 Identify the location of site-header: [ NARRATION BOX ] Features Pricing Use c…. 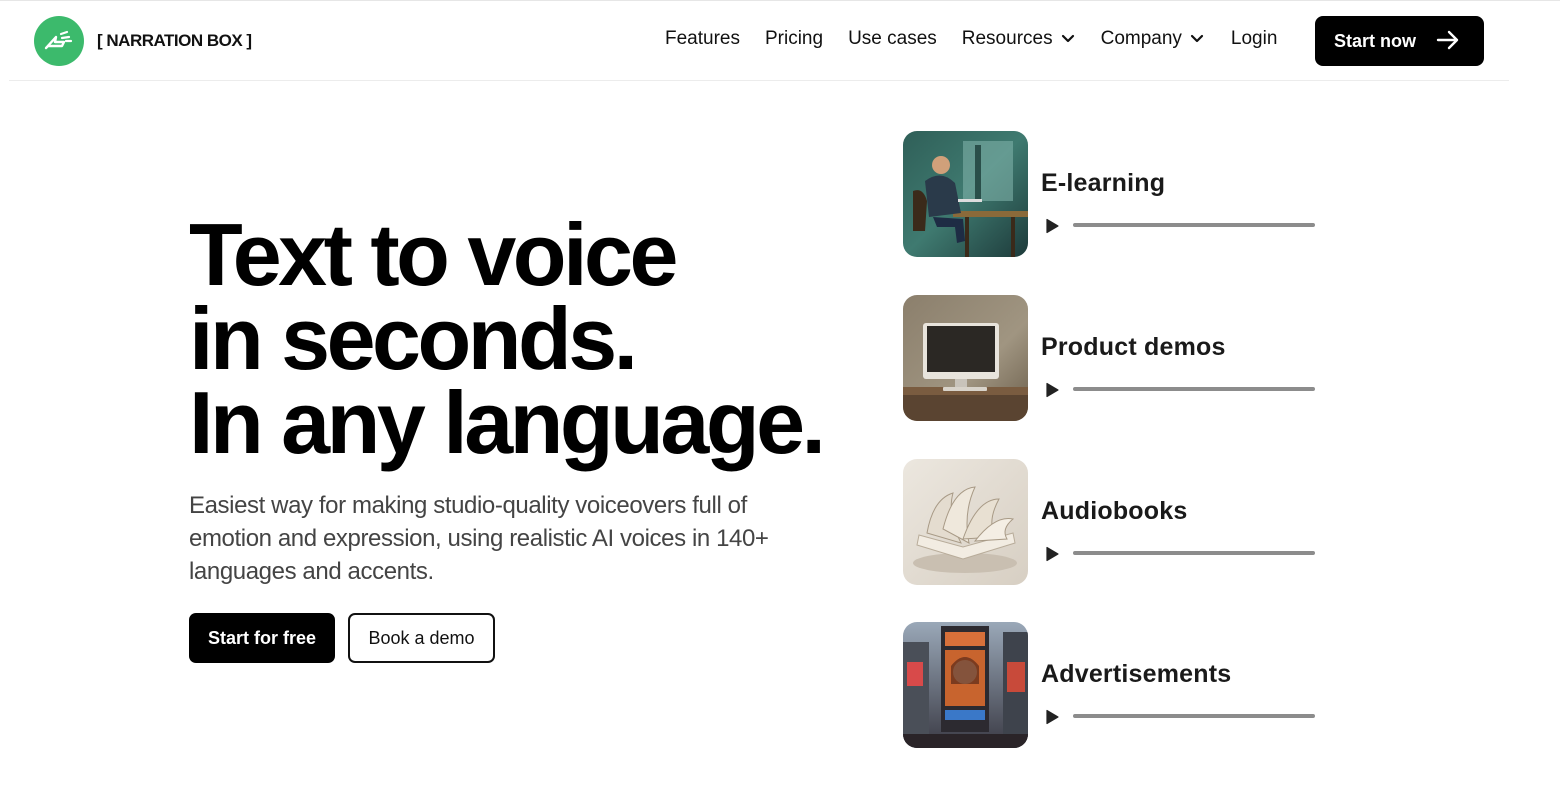
(759, 41).